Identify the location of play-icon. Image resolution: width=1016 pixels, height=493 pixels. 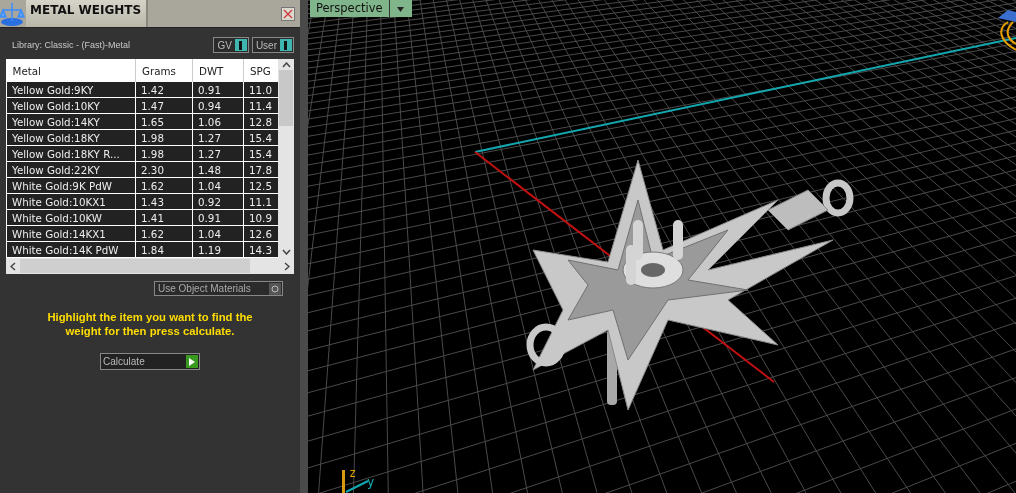
(192, 361).